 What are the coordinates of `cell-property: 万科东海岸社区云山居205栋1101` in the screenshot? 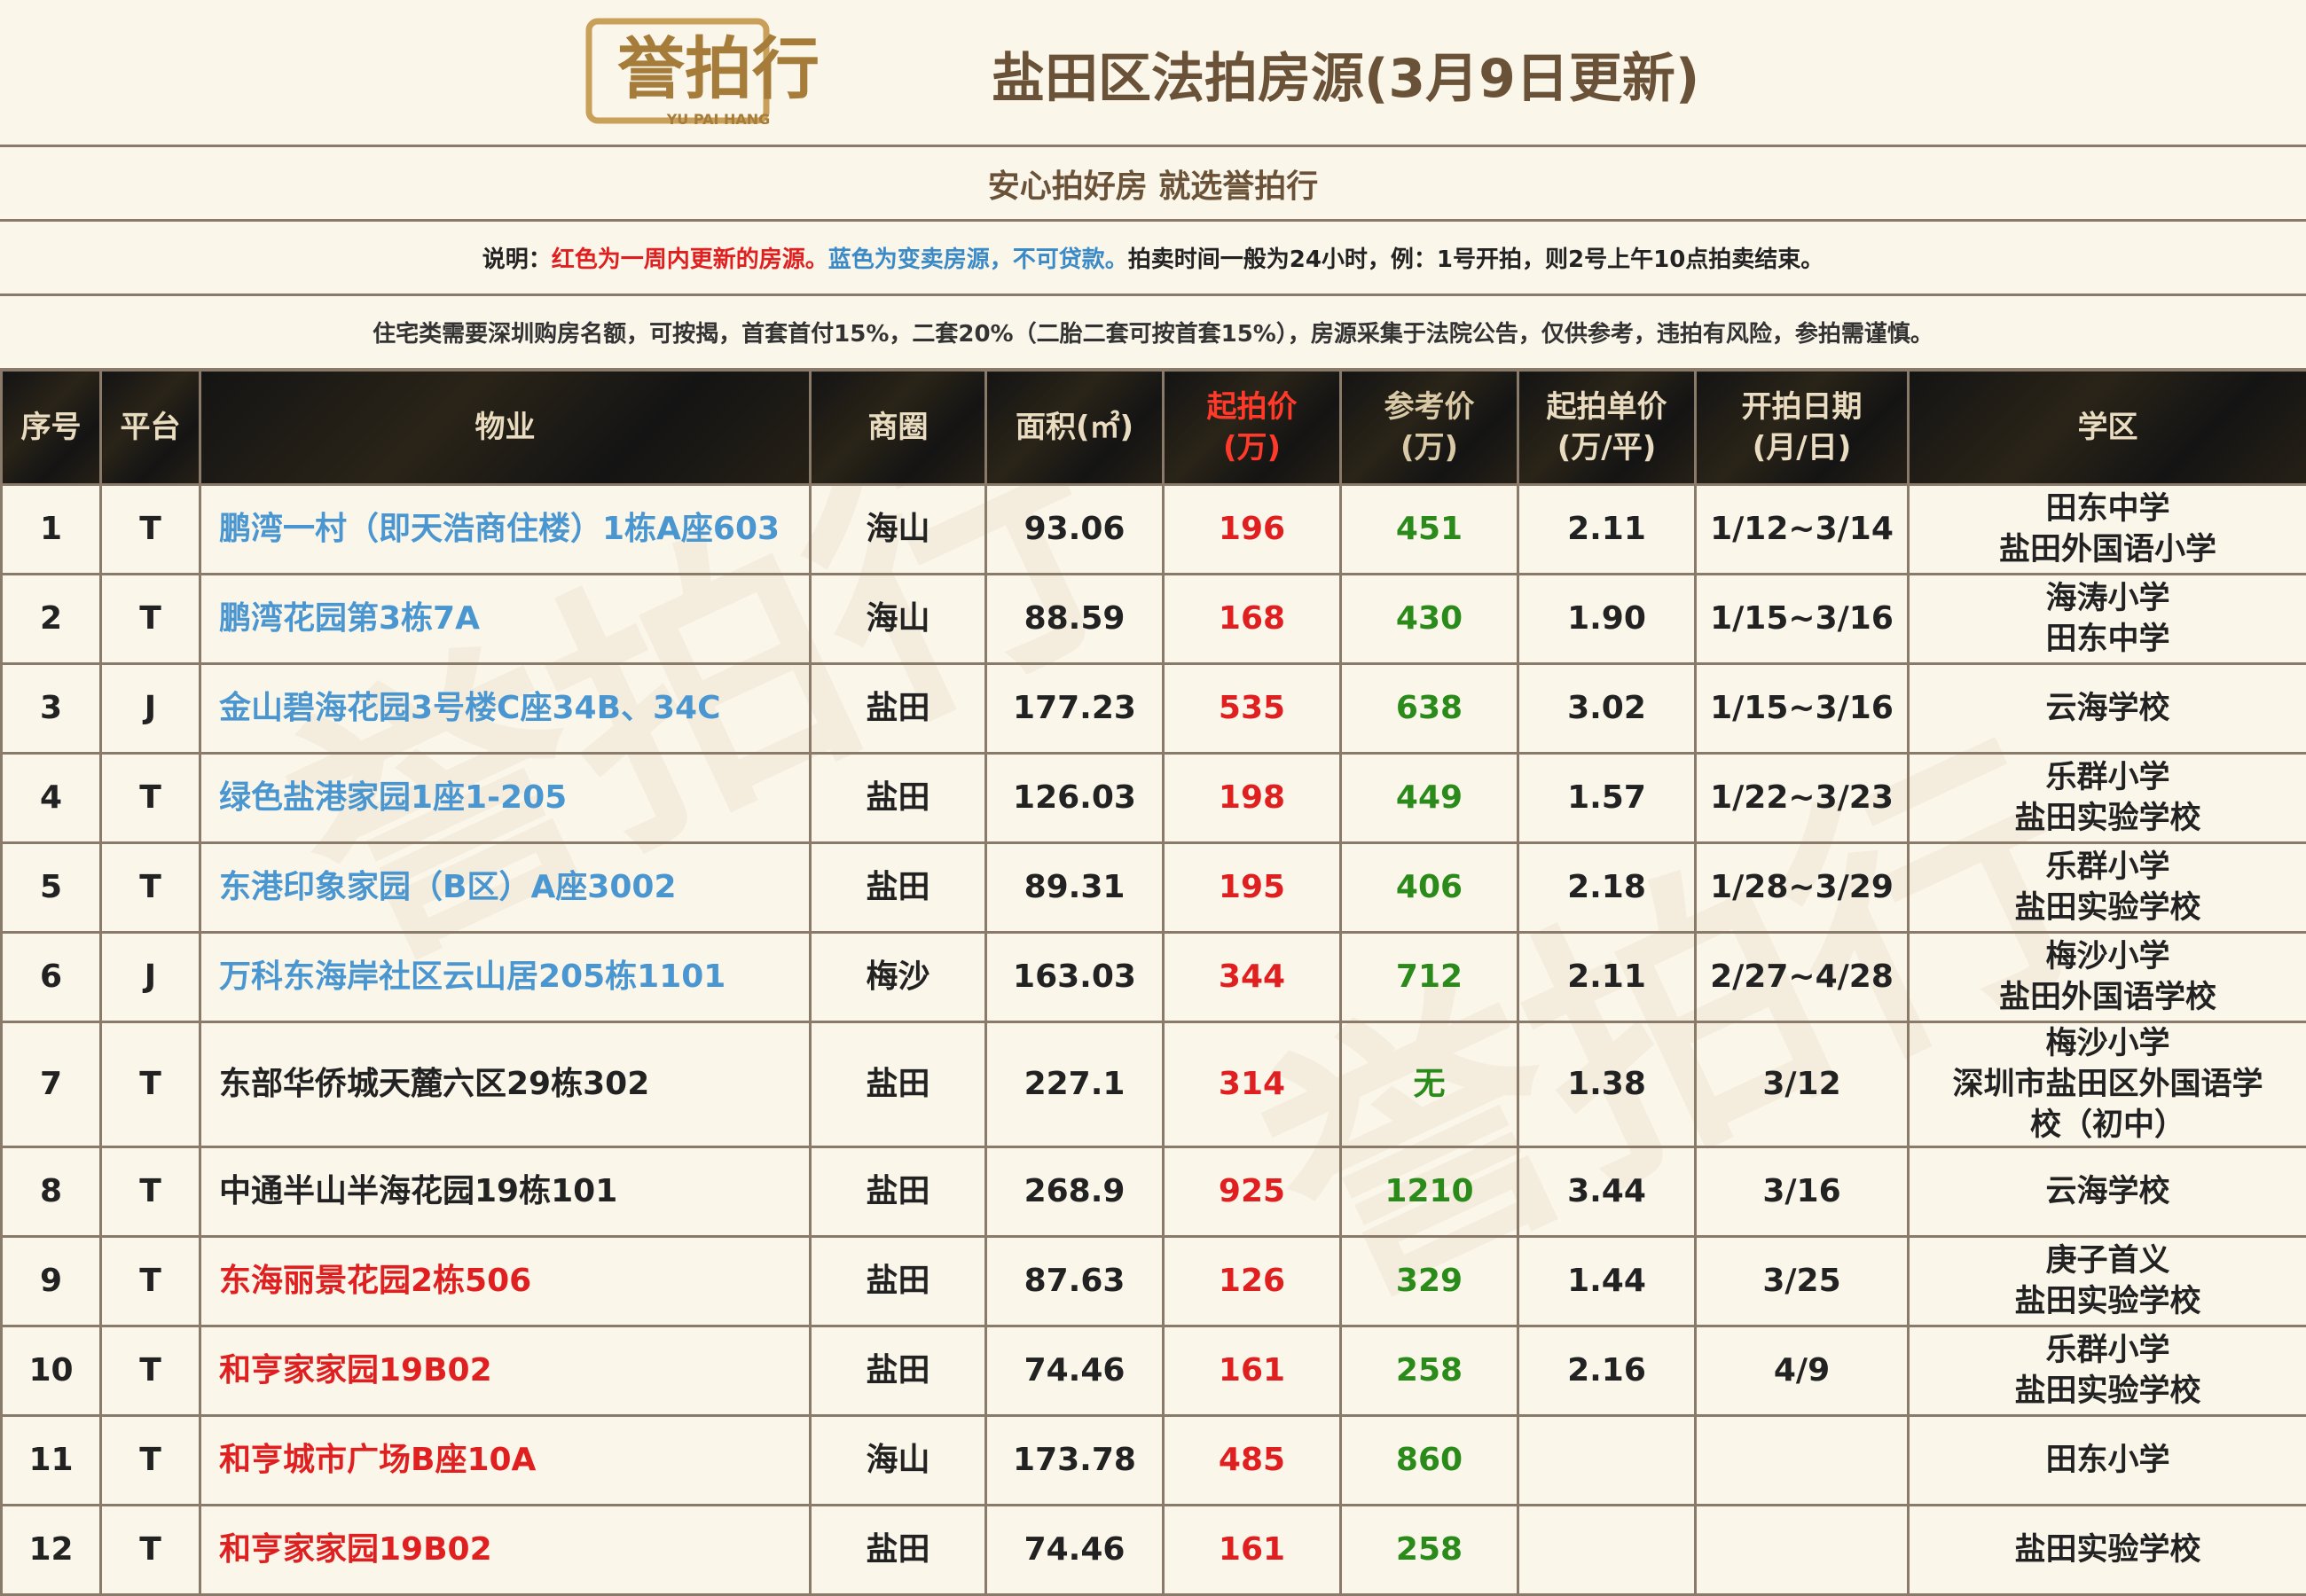 It's located at (506, 978).